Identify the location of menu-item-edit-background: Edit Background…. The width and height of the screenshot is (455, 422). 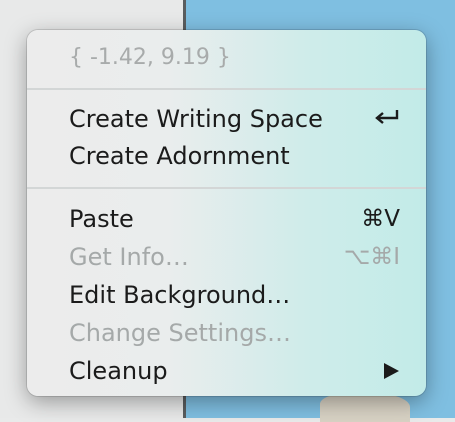
(234, 295).